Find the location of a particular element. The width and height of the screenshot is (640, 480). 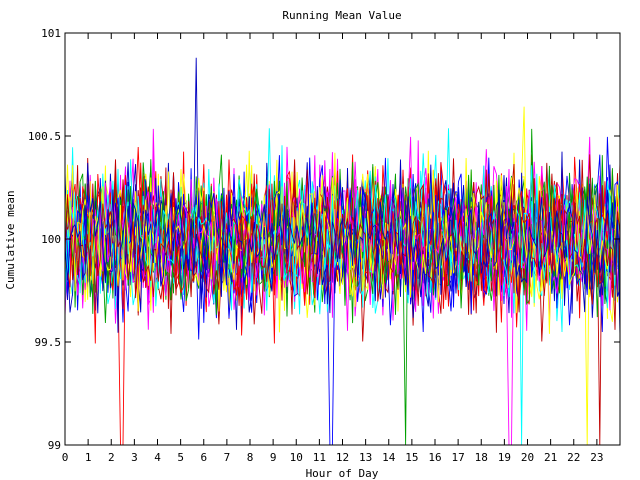

chart-title: Running Mean Value is located at coordinates (341, 15).